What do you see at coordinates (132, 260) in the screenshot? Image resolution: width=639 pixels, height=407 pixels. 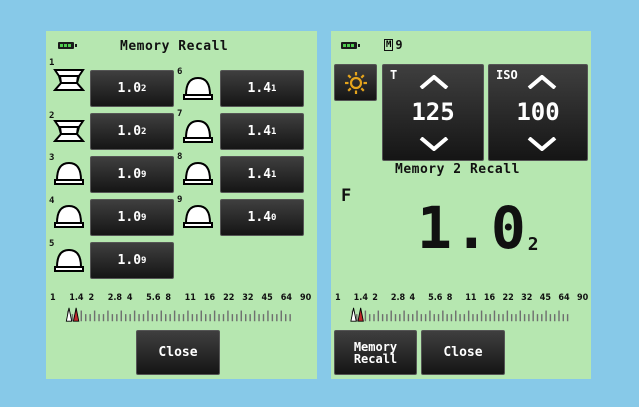 I see `memory-5-button: 1.0 9` at bounding box center [132, 260].